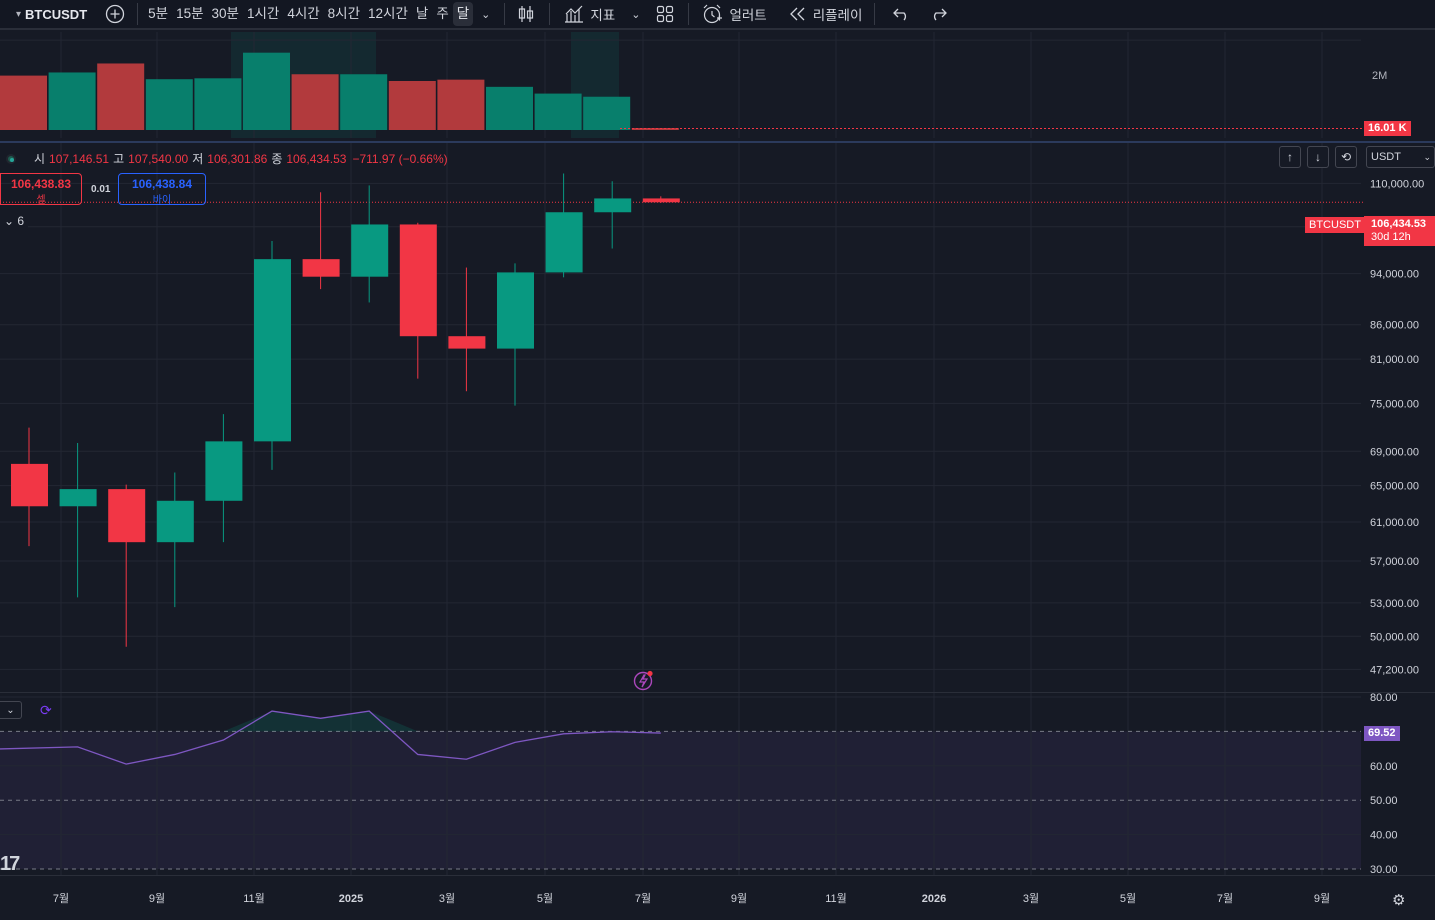 This screenshot has height=920, width=1435. Describe the element at coordinates (934, 899) in the screenshot. I see `time-axis-tick: 2026` at that location.